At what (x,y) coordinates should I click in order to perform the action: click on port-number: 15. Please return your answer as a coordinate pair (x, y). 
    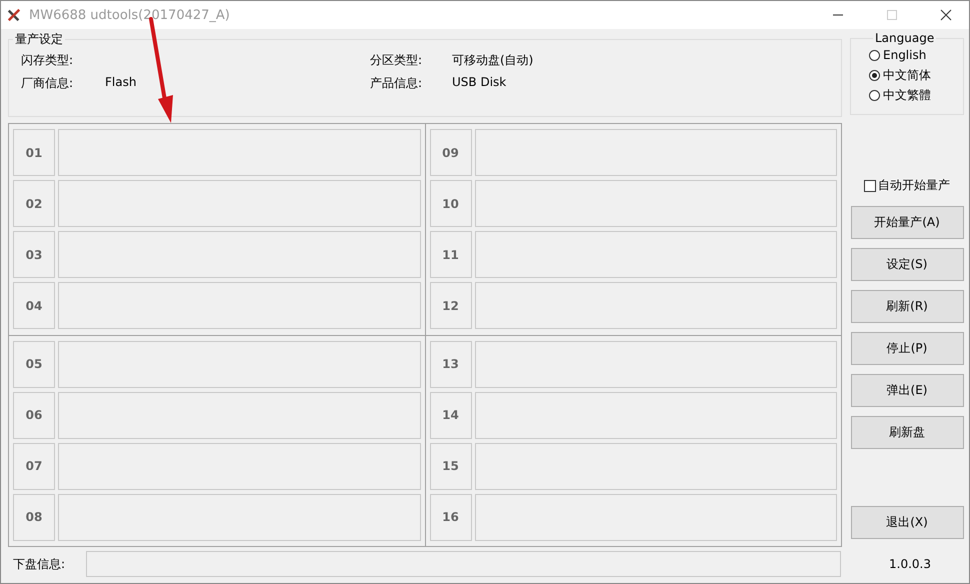
    Looking at the image, I should click on (451, 466).